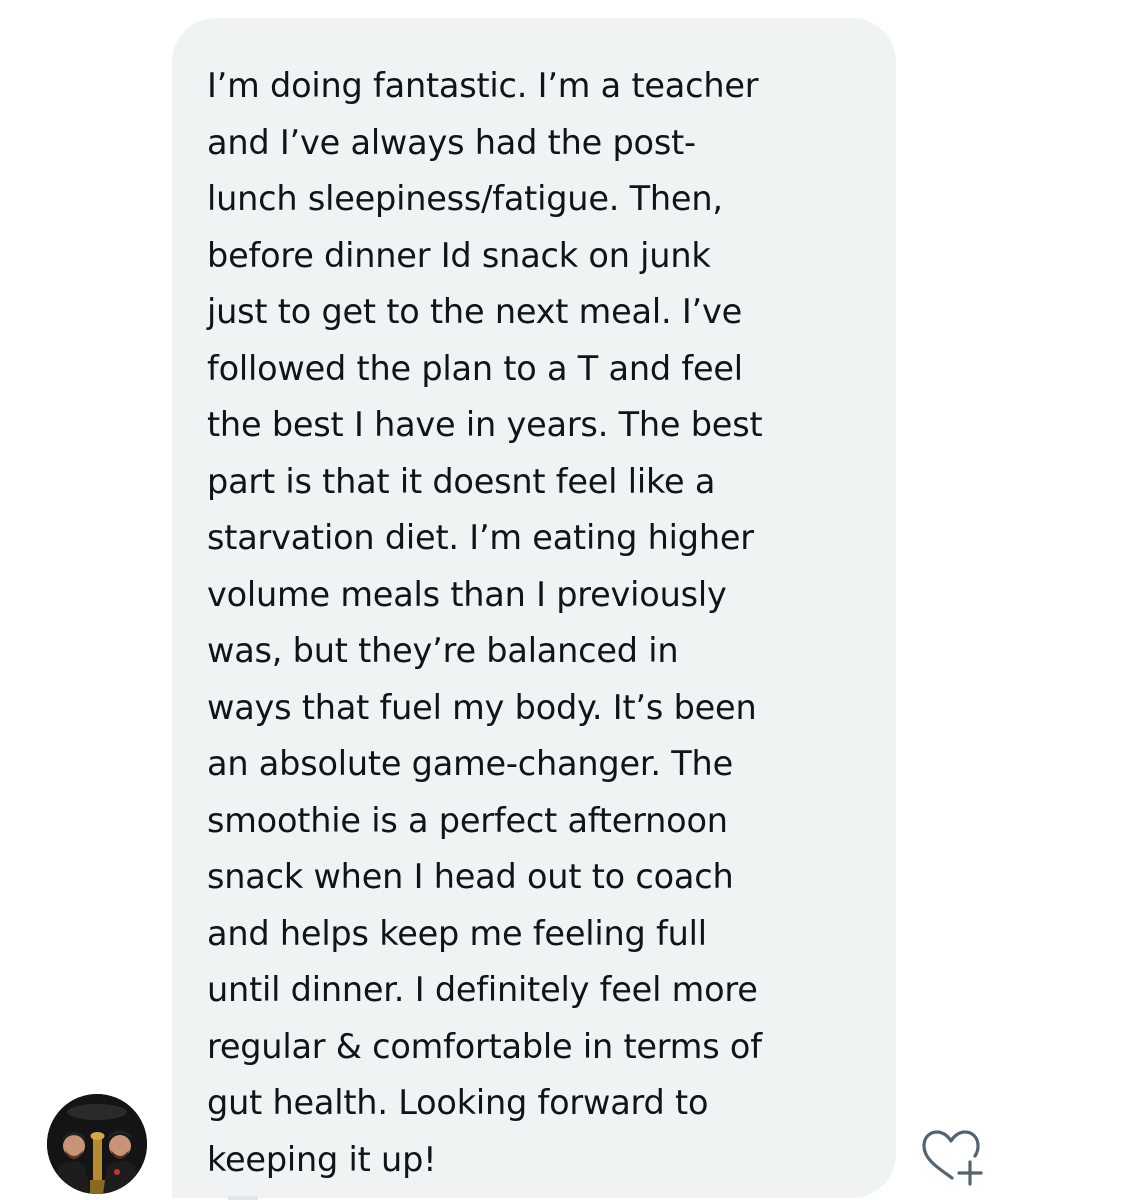 The image size is (1141, 1200). What do you see at coordinates (475, 368) in the screenshot?
I see `message-line: followed the plan to a T and feel` at bounding box center [475, 368].